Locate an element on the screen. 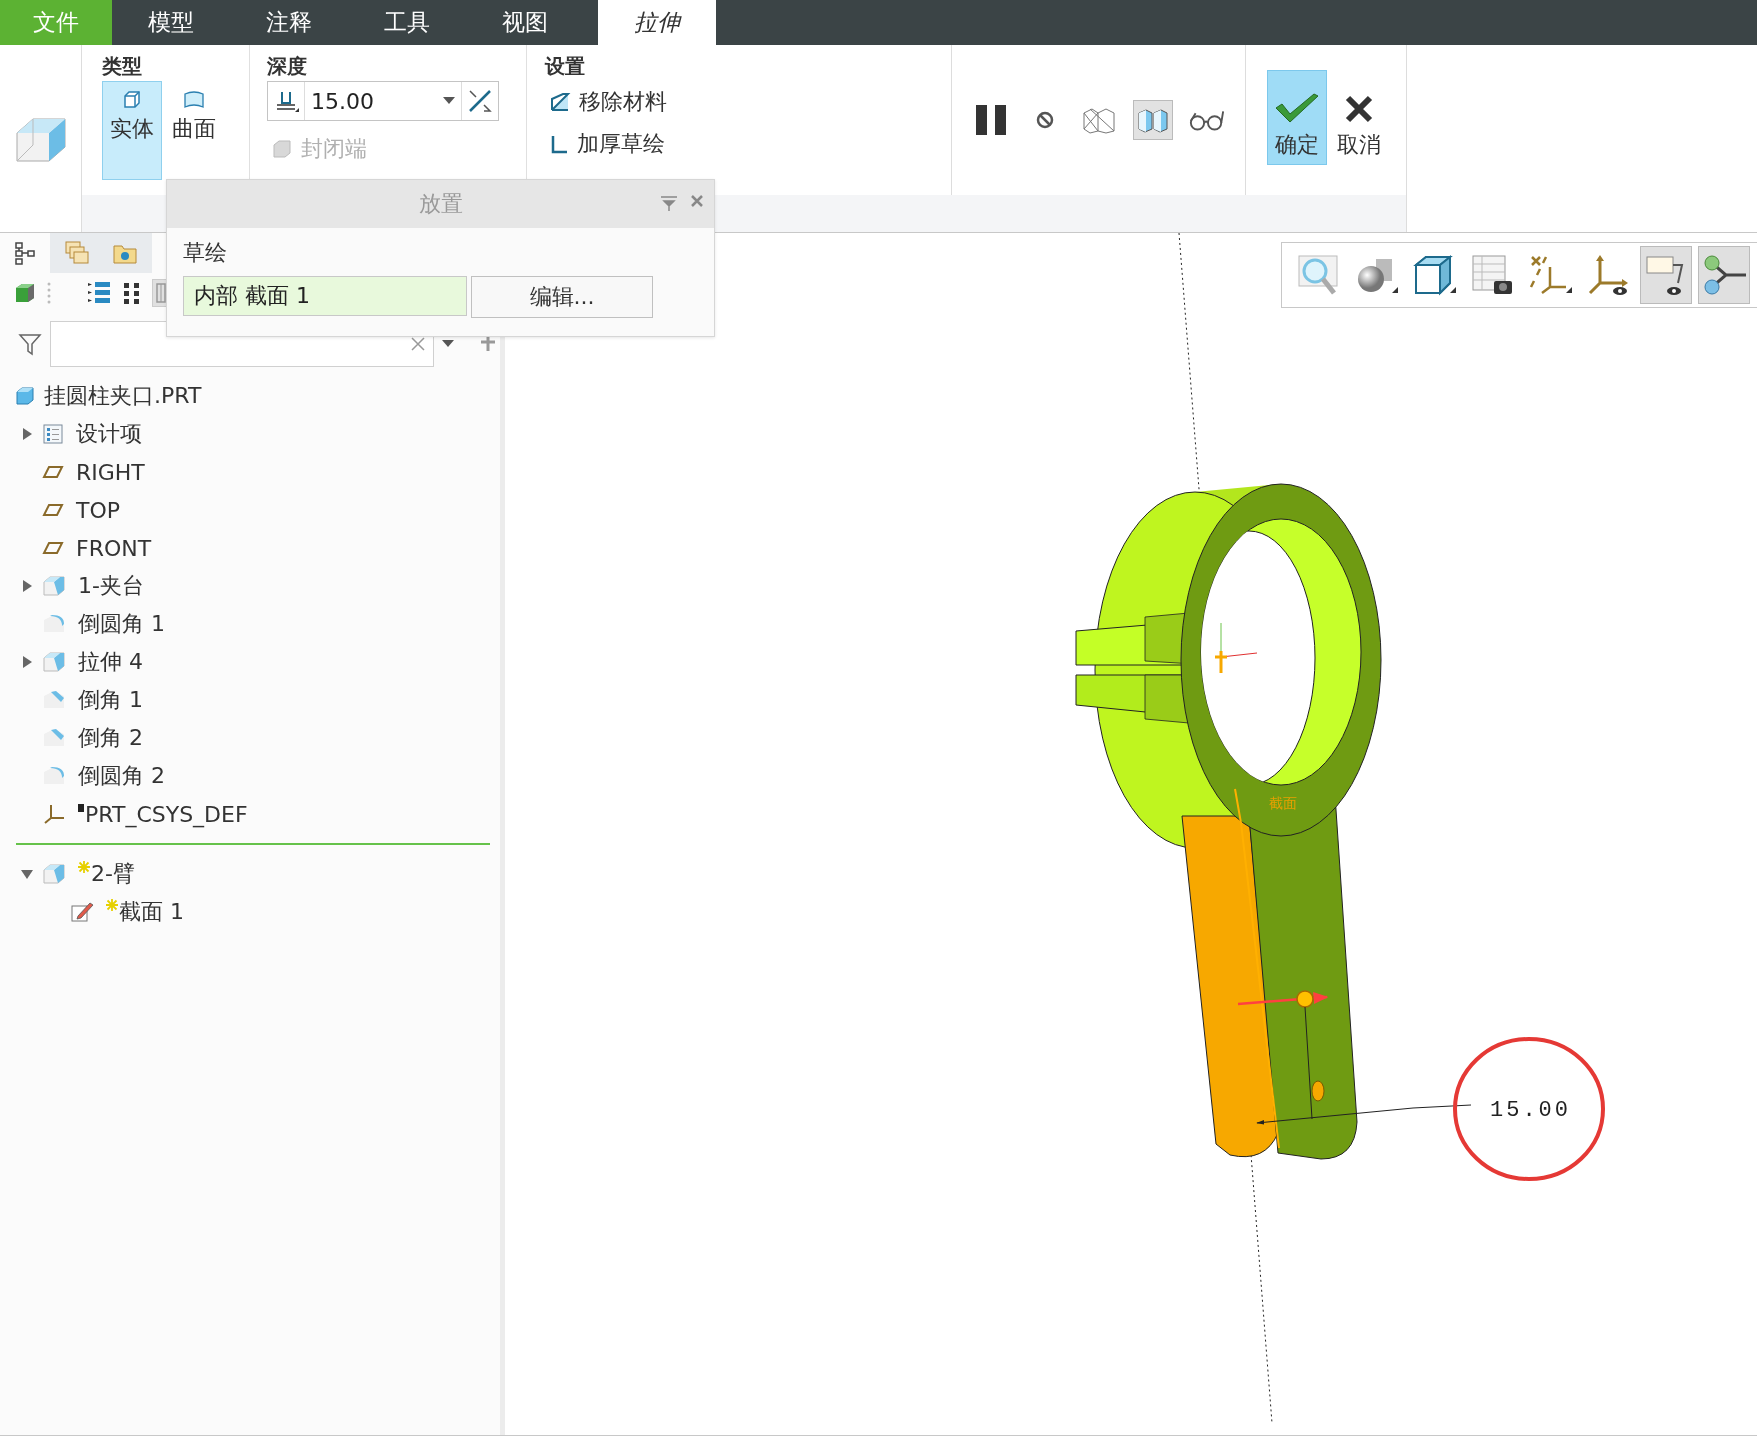 Image resolution: width=1757 pixels, height=1436 pixels. surface-toggle: 曲面 is located at coordinates (194, 130).